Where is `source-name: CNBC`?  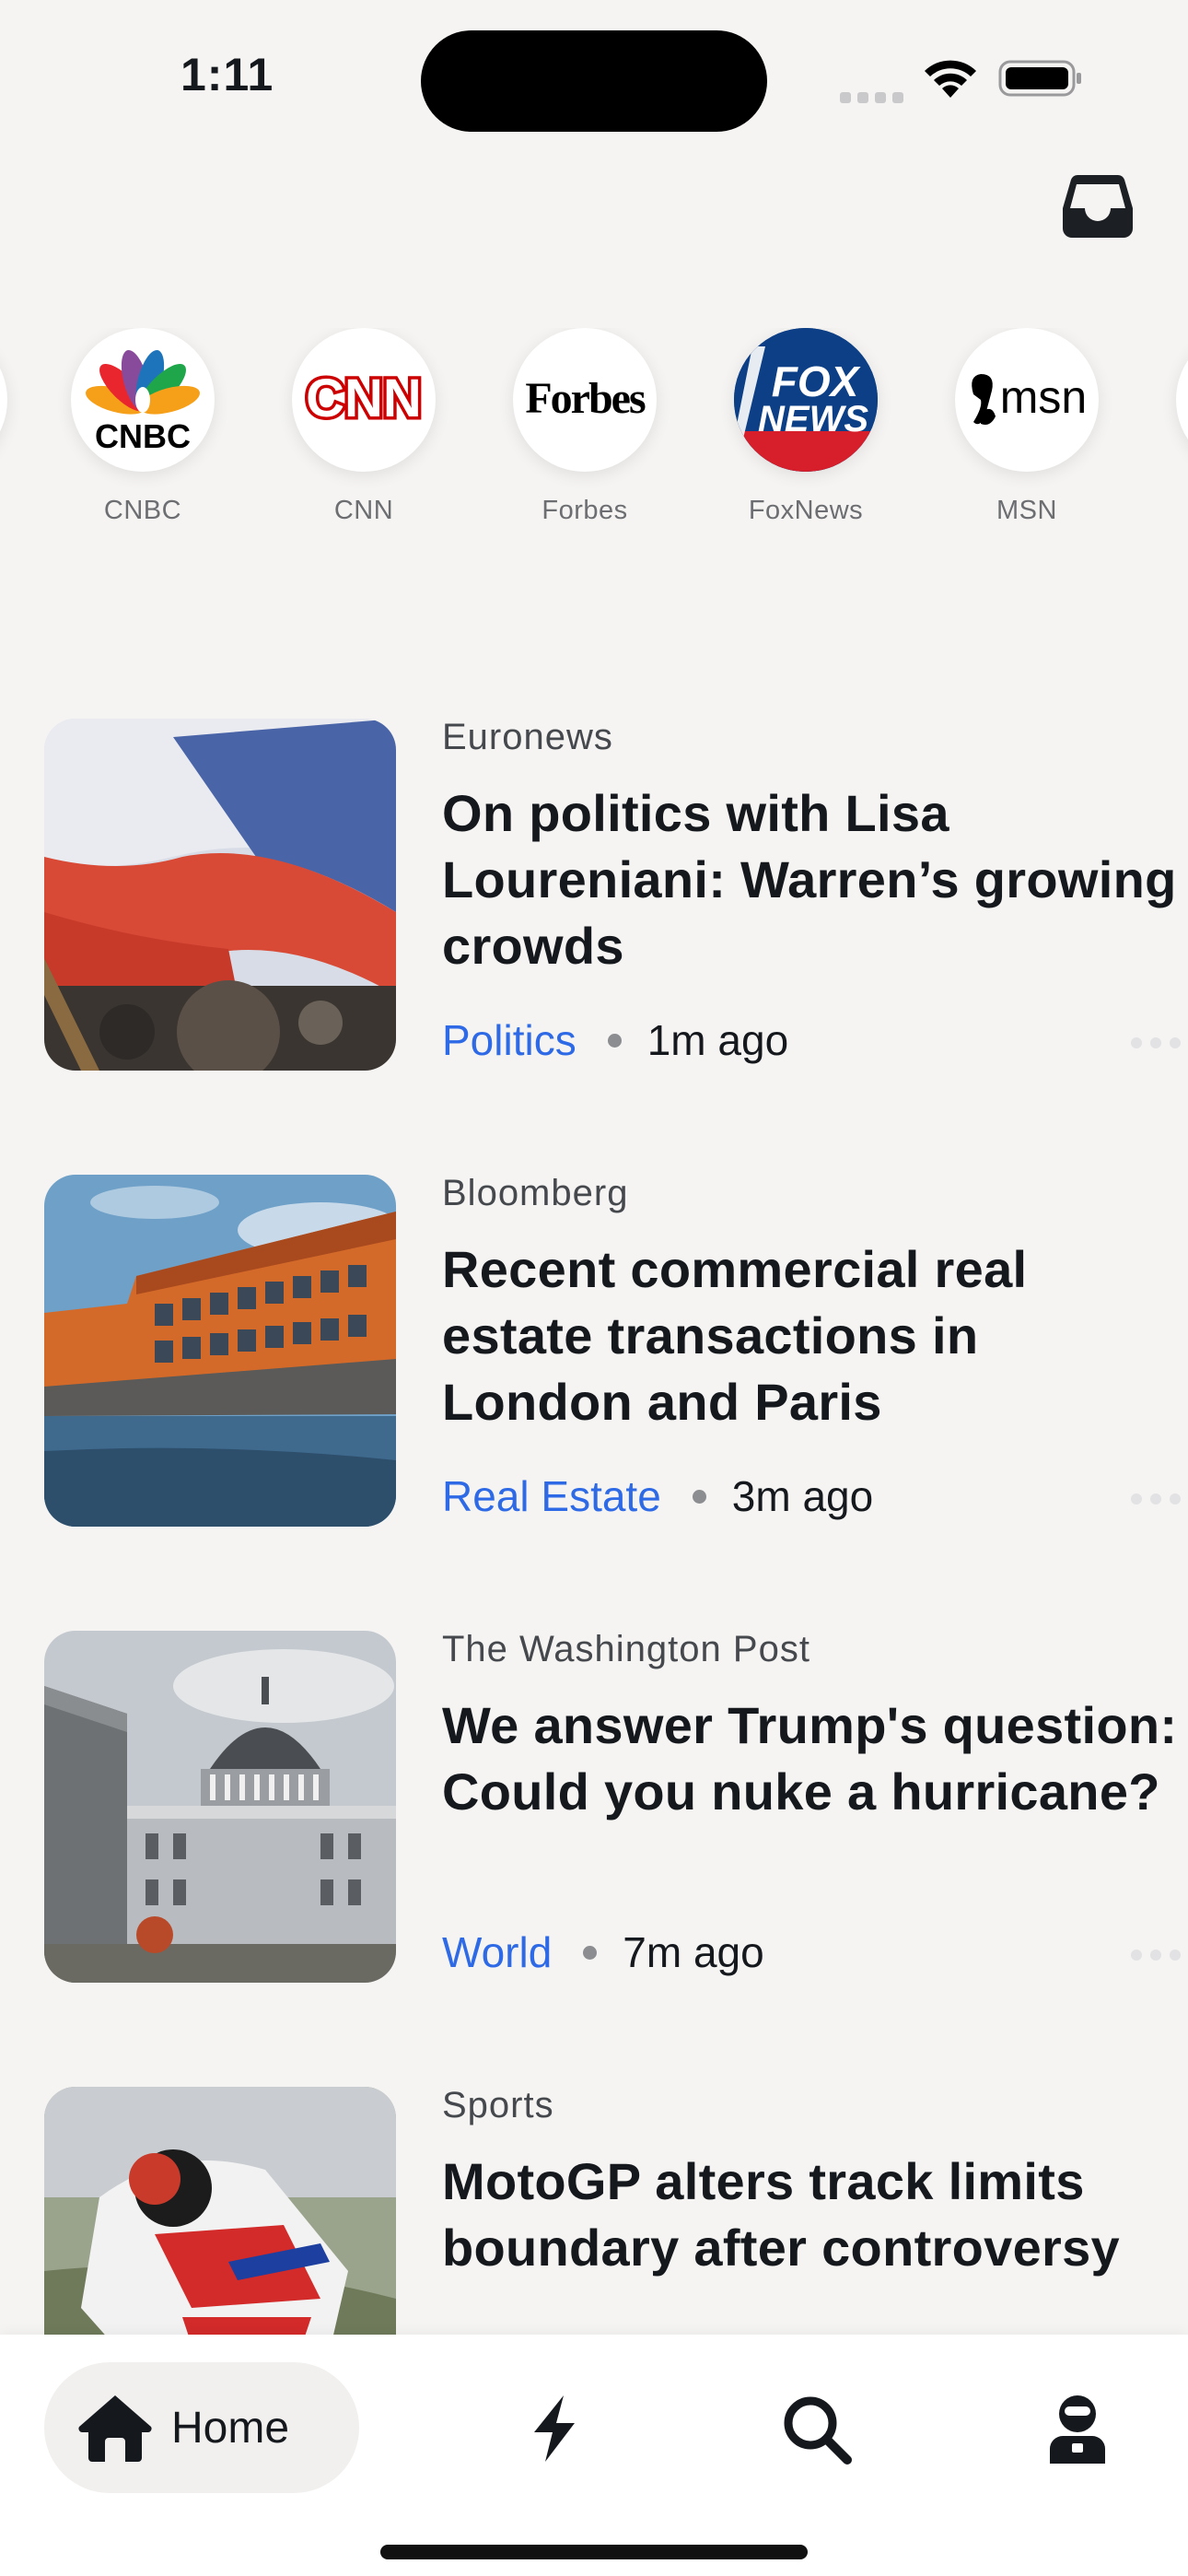 source-name: CNBC is located at coordinates (143, 510).